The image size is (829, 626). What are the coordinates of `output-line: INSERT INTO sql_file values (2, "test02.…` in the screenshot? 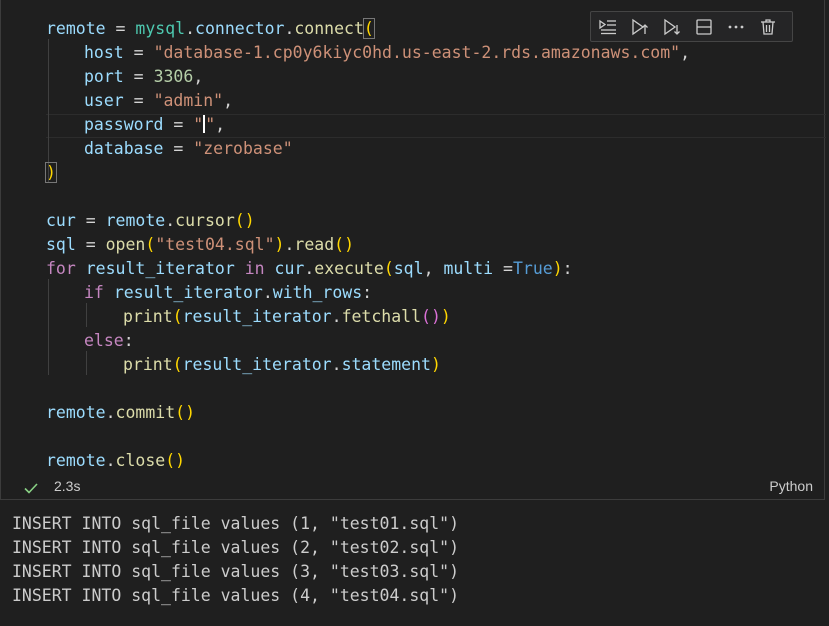 It's located at (236, 547).